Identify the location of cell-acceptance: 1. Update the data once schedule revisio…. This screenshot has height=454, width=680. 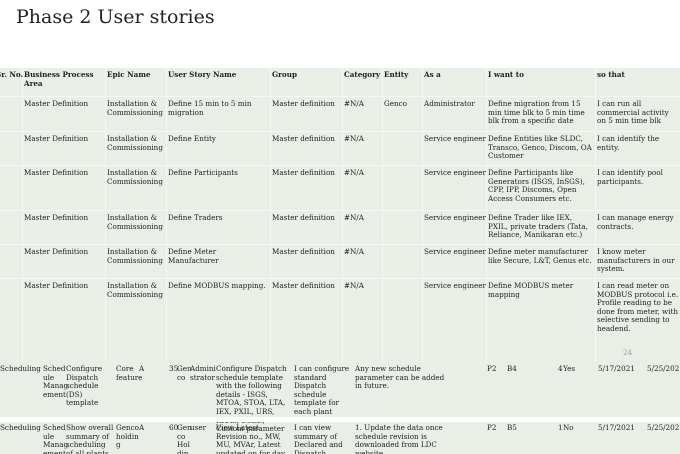
(399, 438).